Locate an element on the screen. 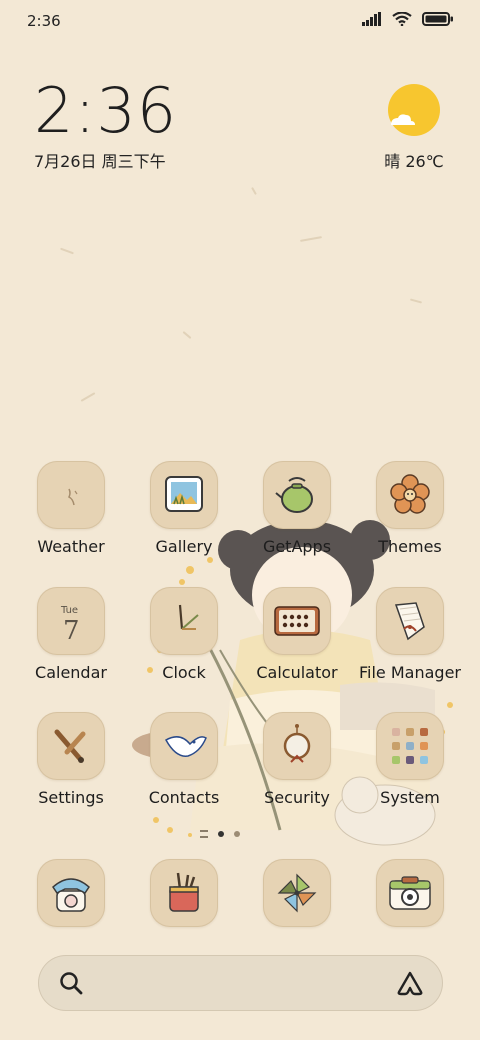  battery-icon is located at coordinates (437, 19).